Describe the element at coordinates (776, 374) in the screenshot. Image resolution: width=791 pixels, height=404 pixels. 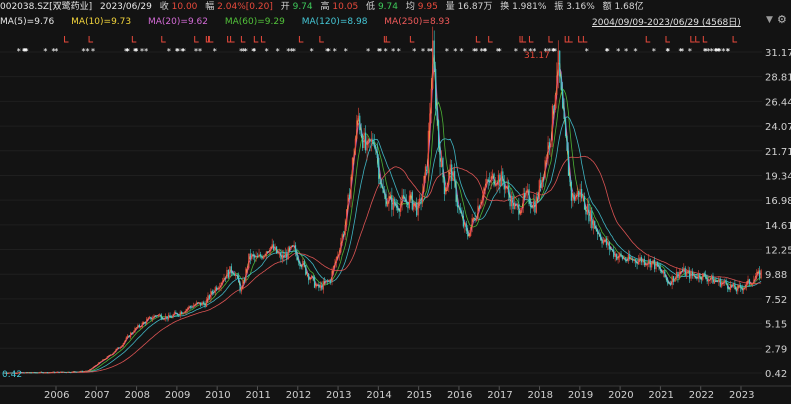
I see `y-tick-label: 0.42` at that location.